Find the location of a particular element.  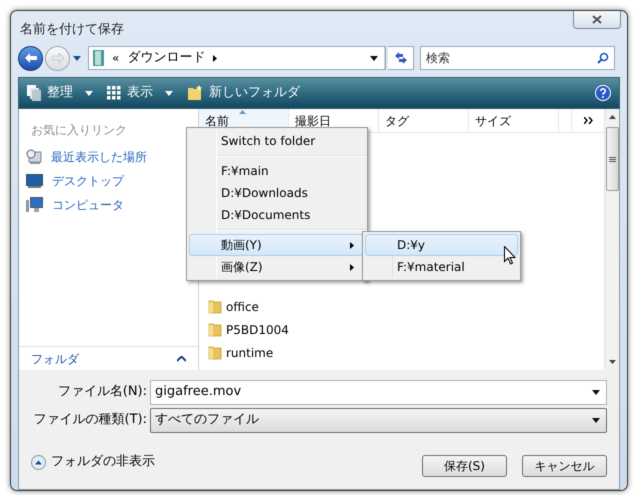

computer-icon is located at coordinates (34, 205).